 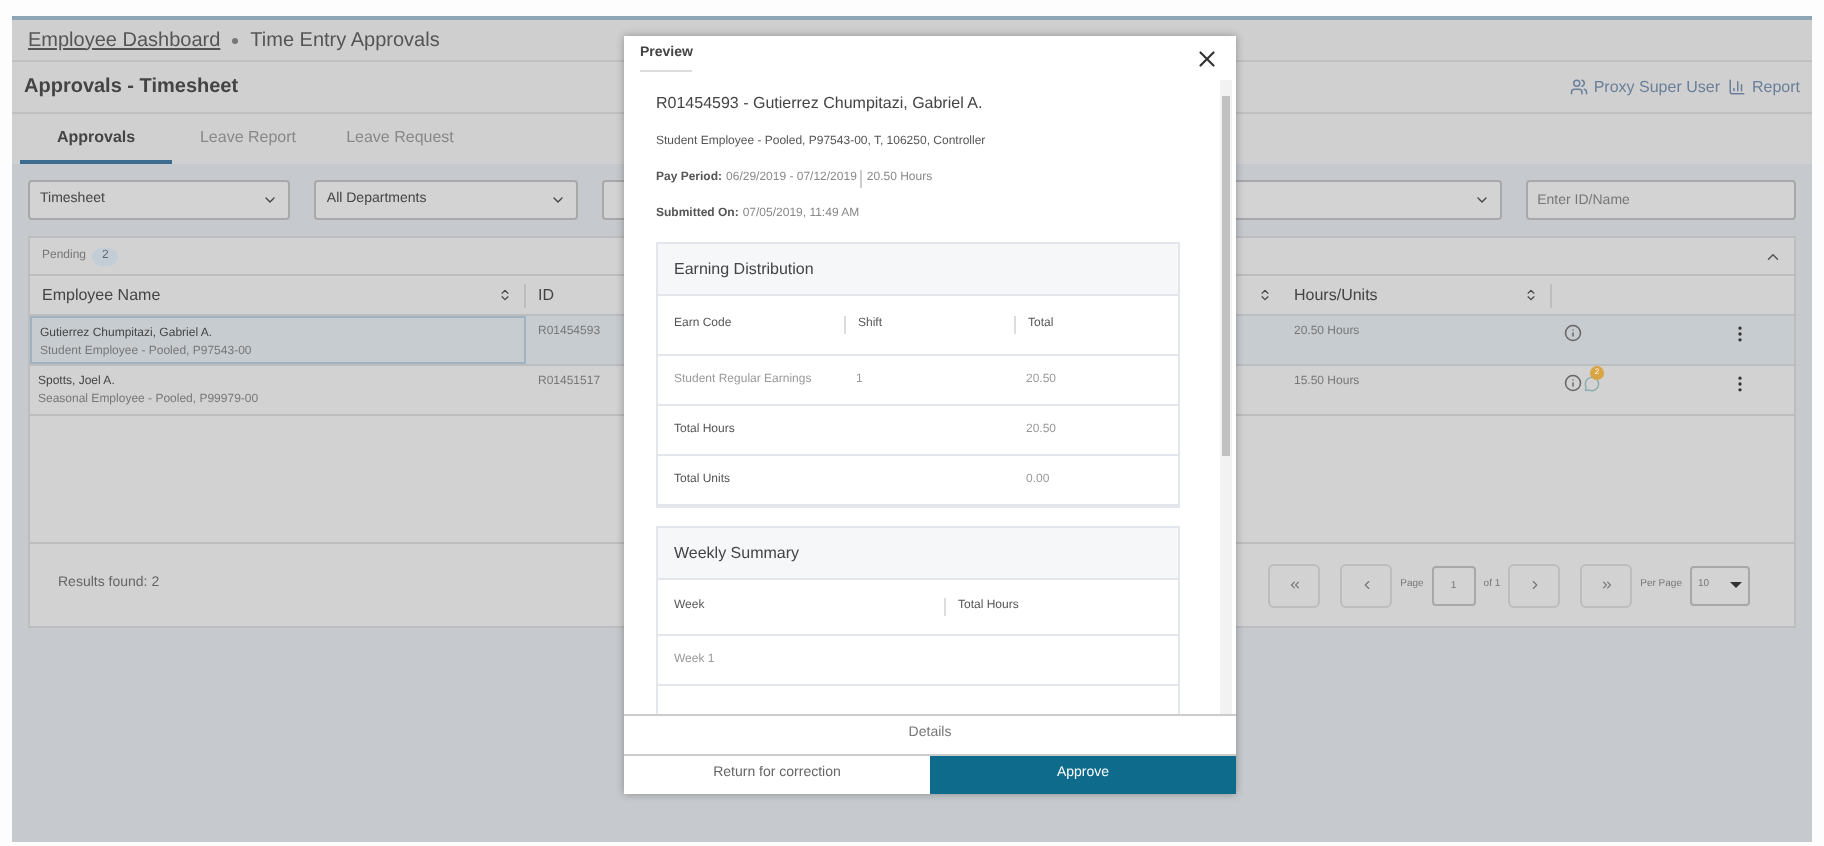 What do you see at coordinates (744, 269) in the screenshot?
I see `card-title: Earning Distribution` at bounding box center [744, 269].